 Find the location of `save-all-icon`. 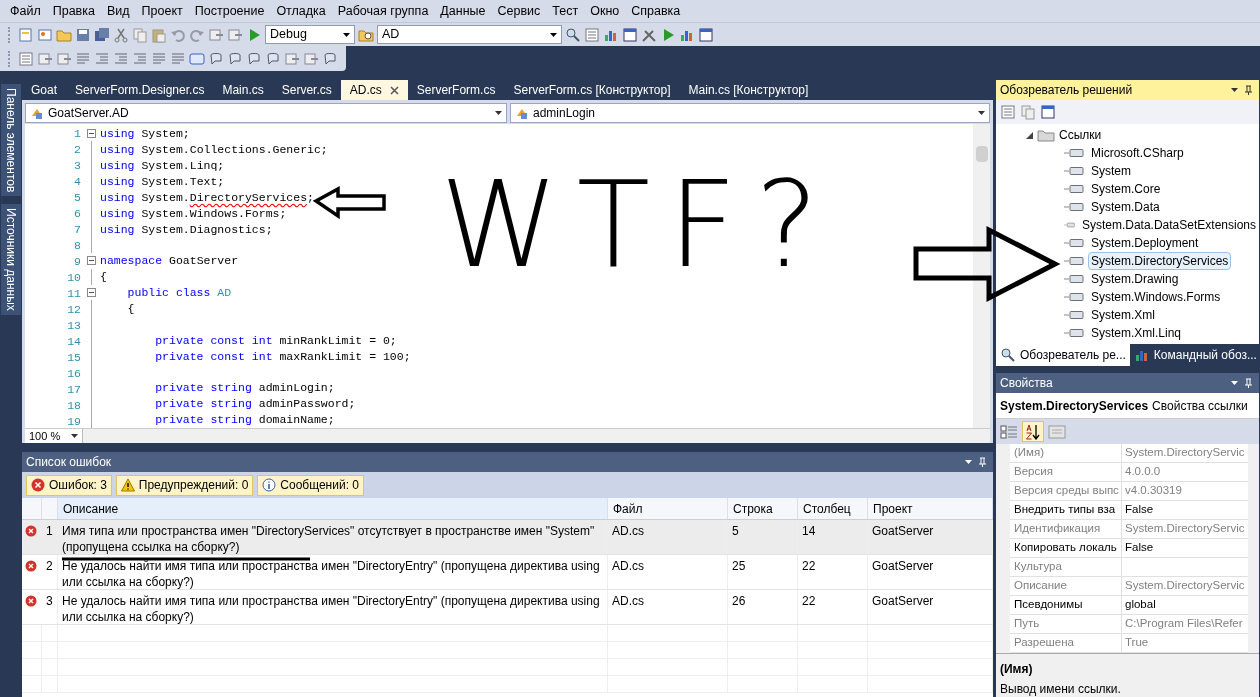

save-all-icon is located at coordinates (102, 34).